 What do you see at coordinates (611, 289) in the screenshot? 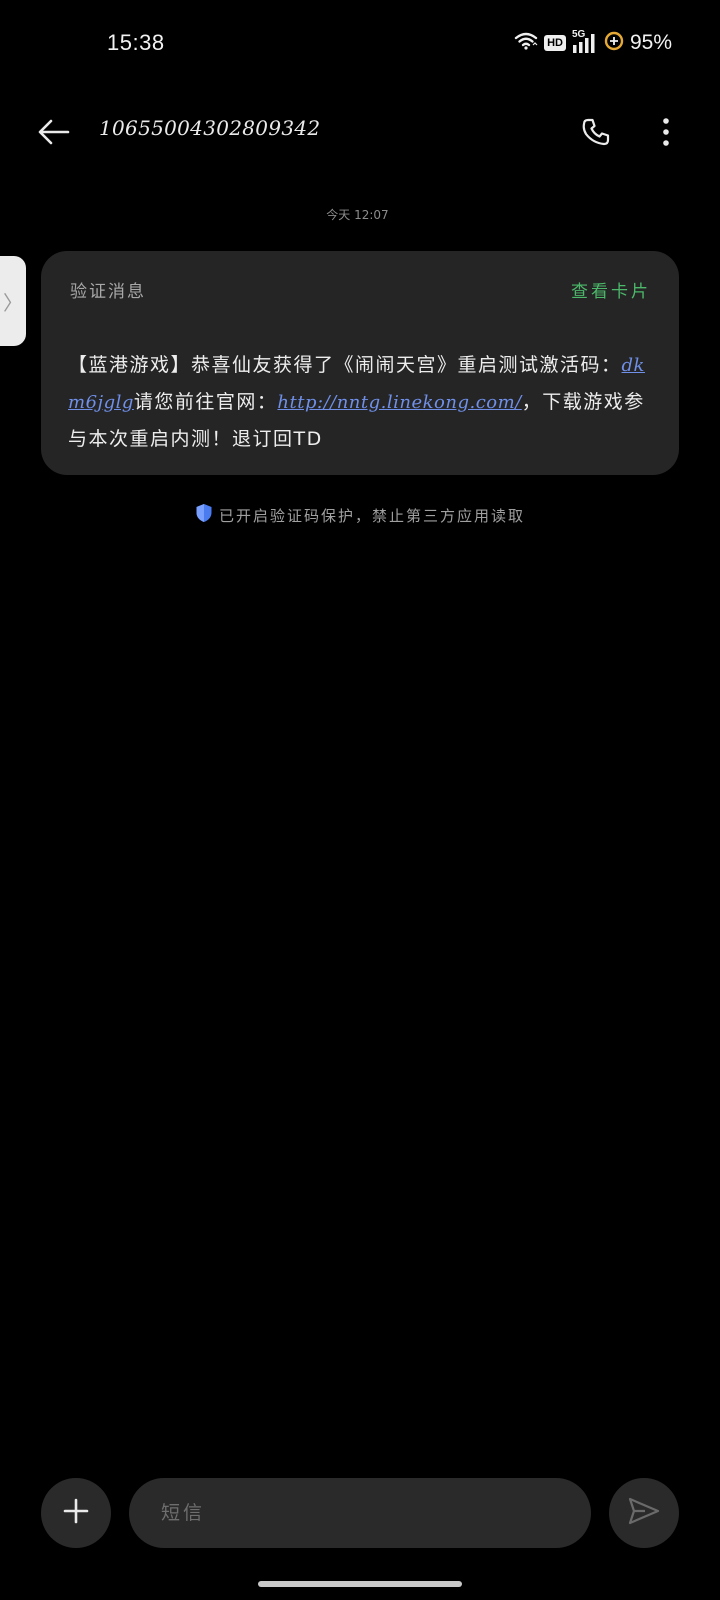
I see `view-card-link: 查看卡片` at bounding box center [611, 289].